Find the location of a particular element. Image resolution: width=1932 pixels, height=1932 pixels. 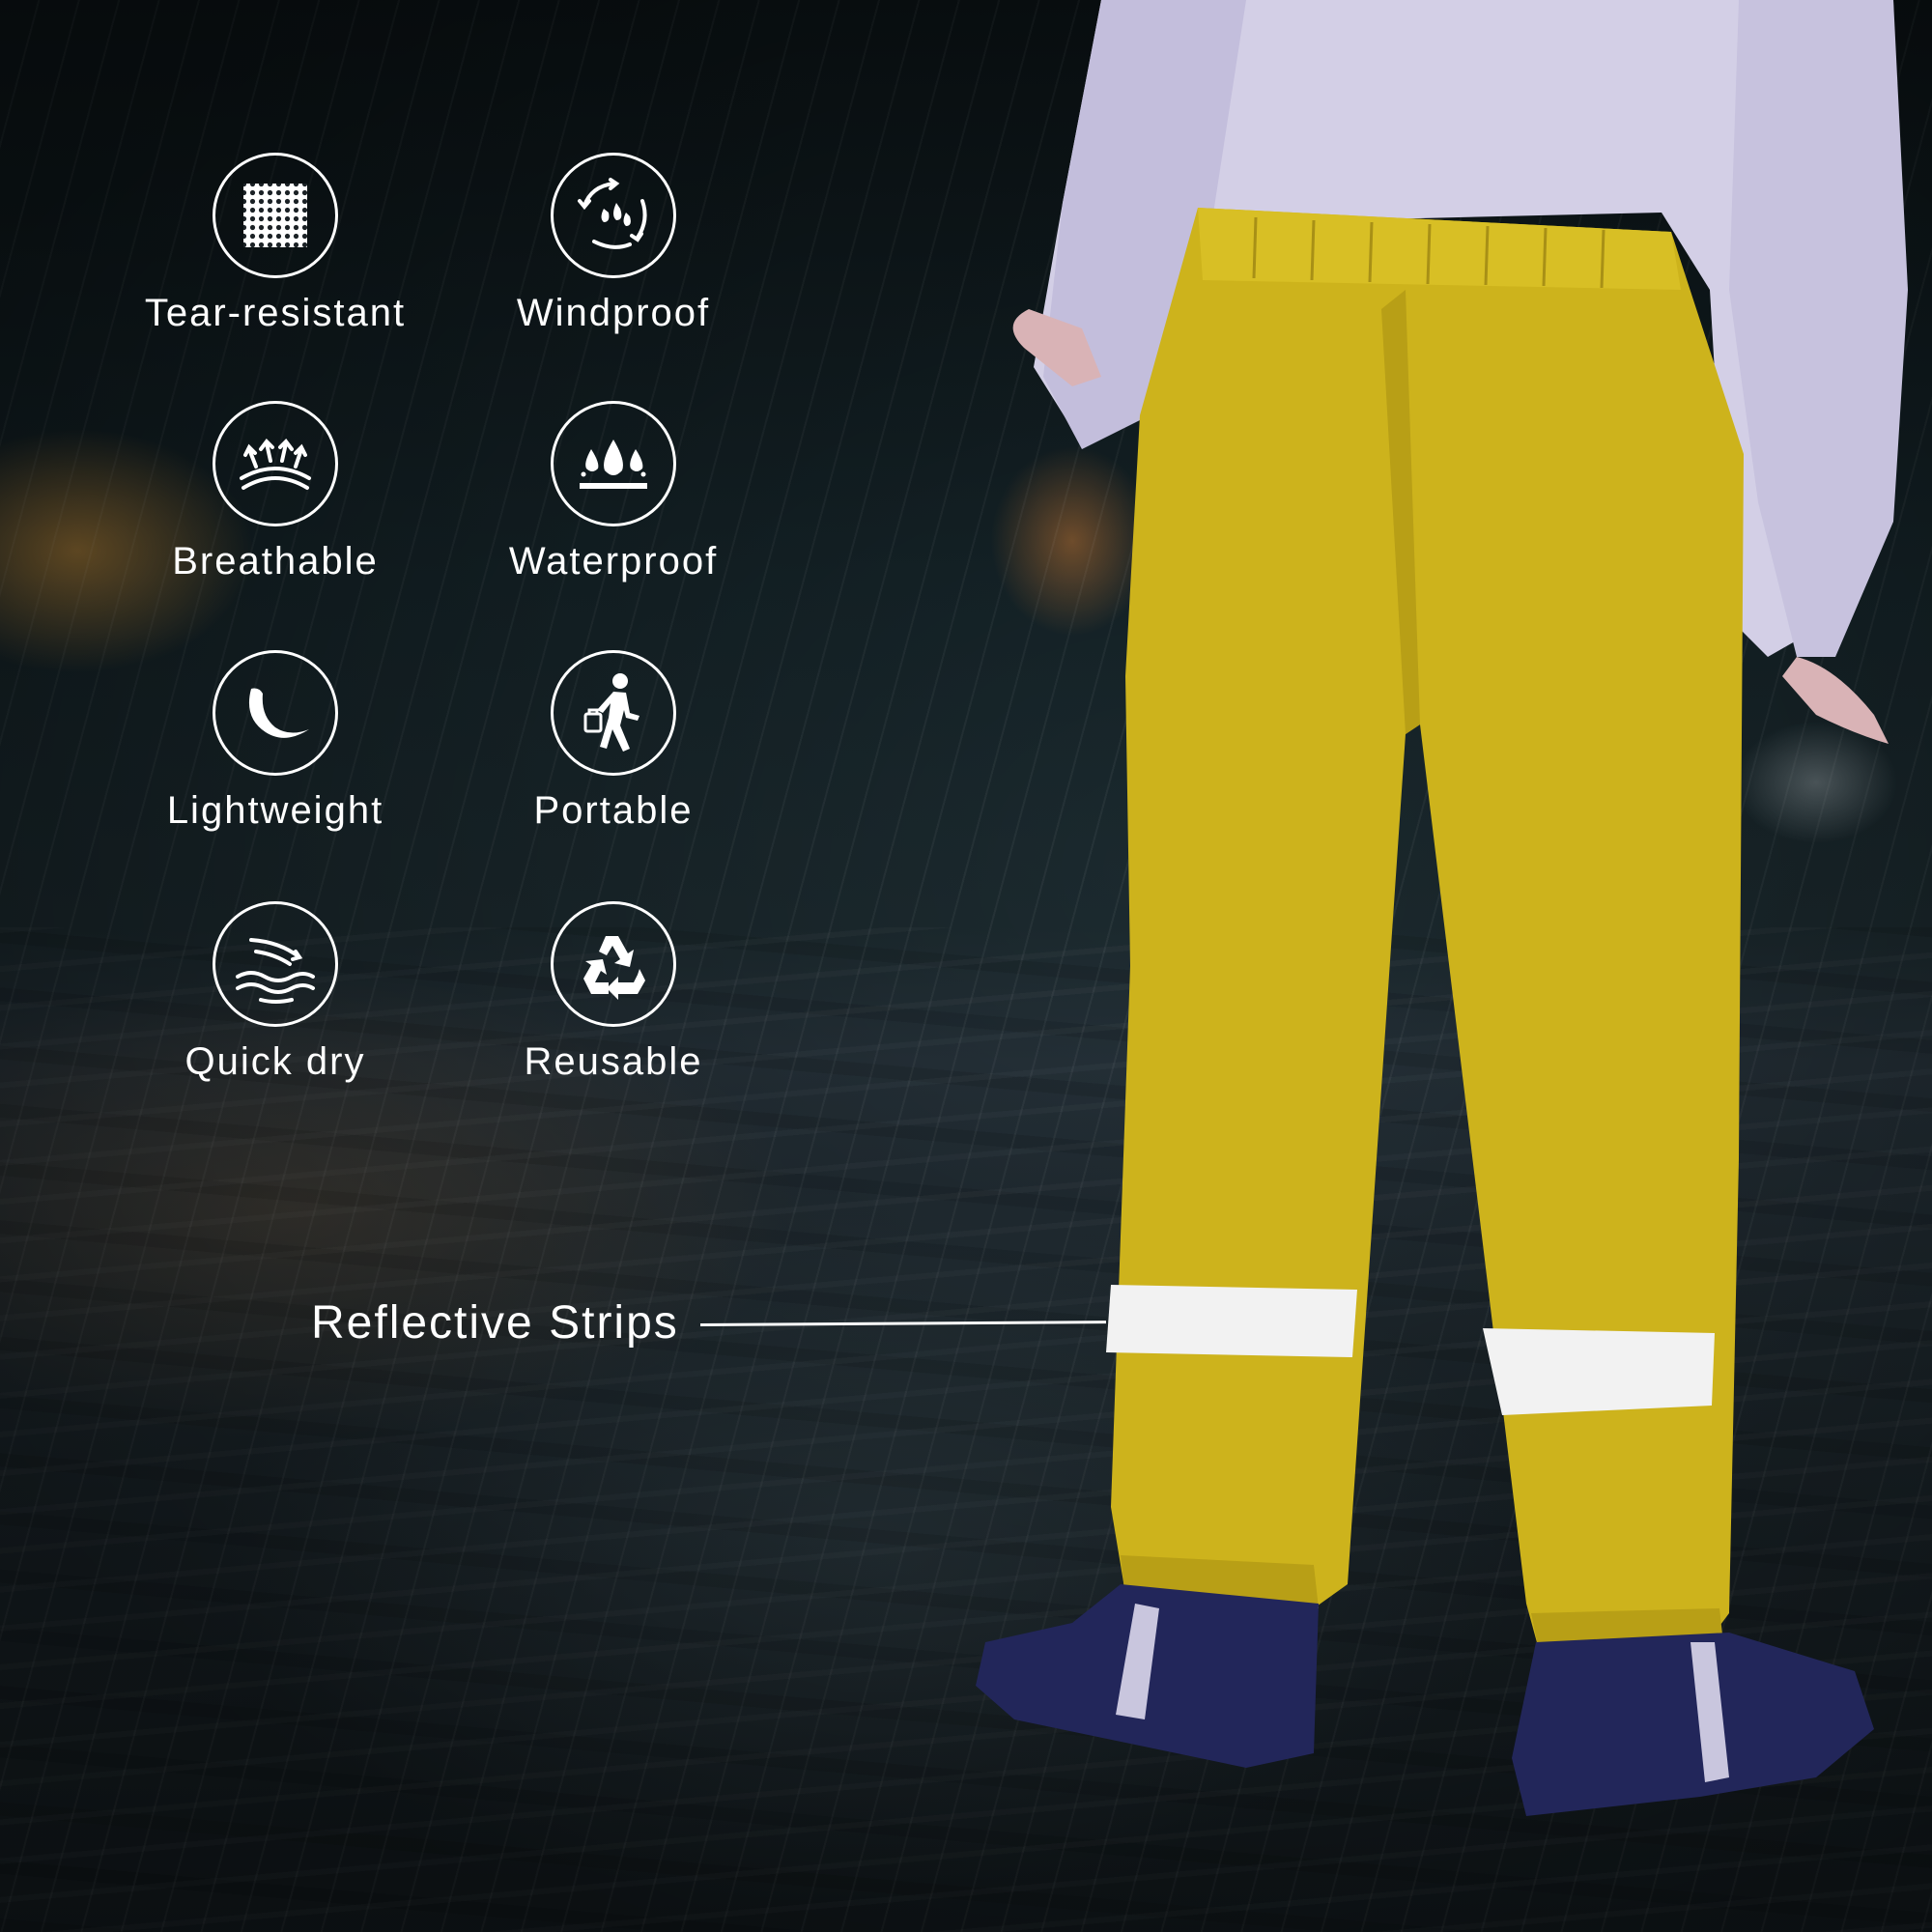

feature-tear-resistant: Tear-resistant is located at coordinates (275, 244).